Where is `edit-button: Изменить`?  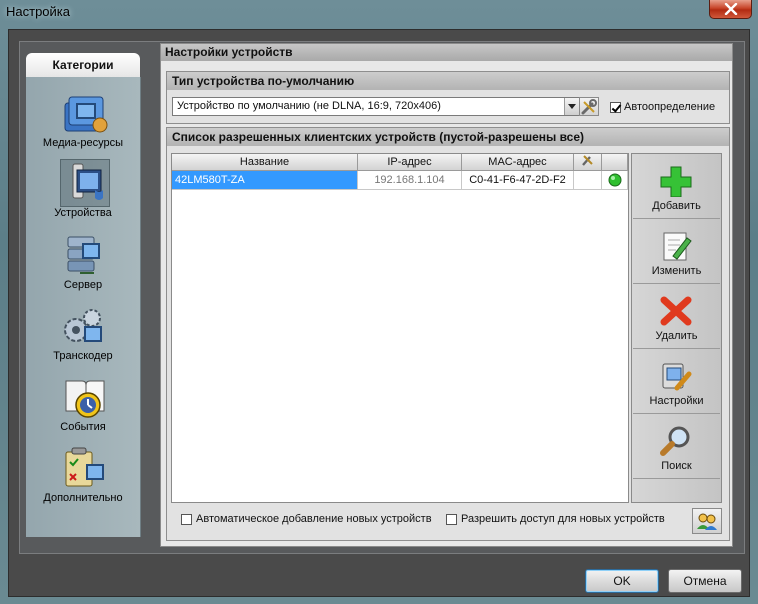
edit-button: Изменить is located at coordinates (676, 252).